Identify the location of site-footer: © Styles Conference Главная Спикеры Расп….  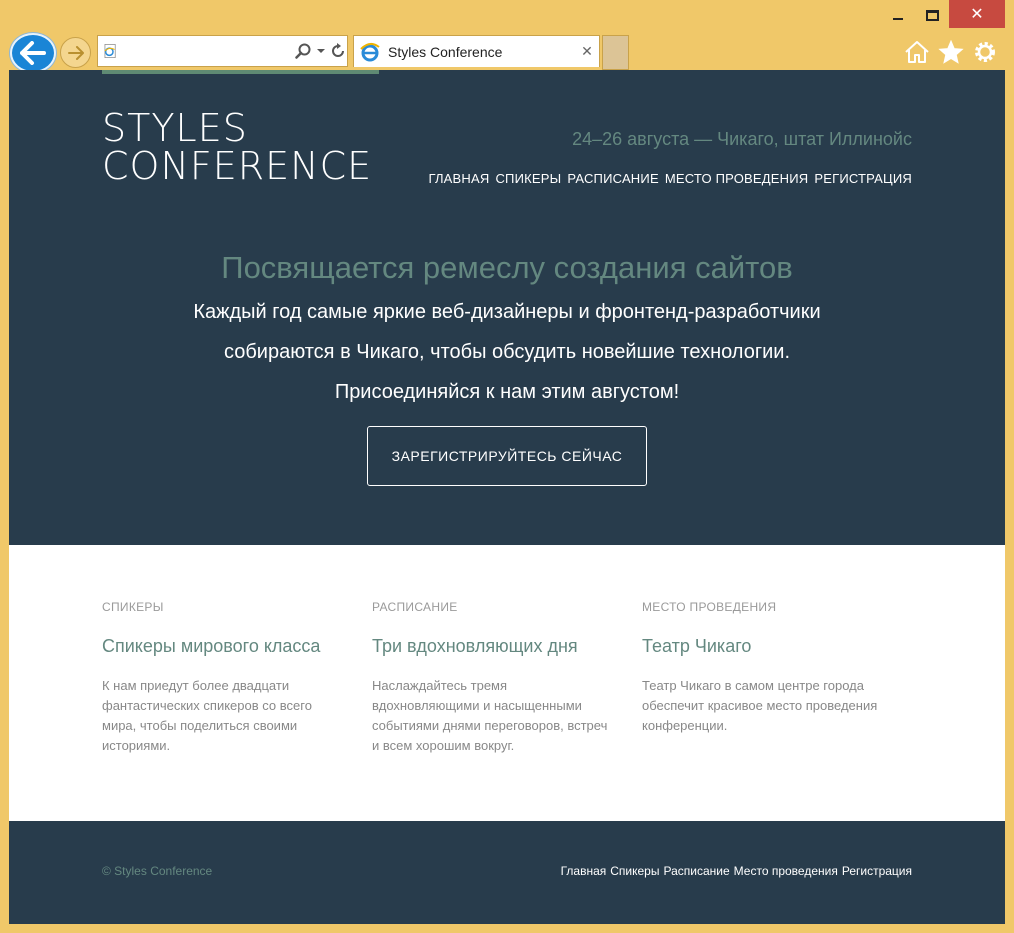
(507, 872).